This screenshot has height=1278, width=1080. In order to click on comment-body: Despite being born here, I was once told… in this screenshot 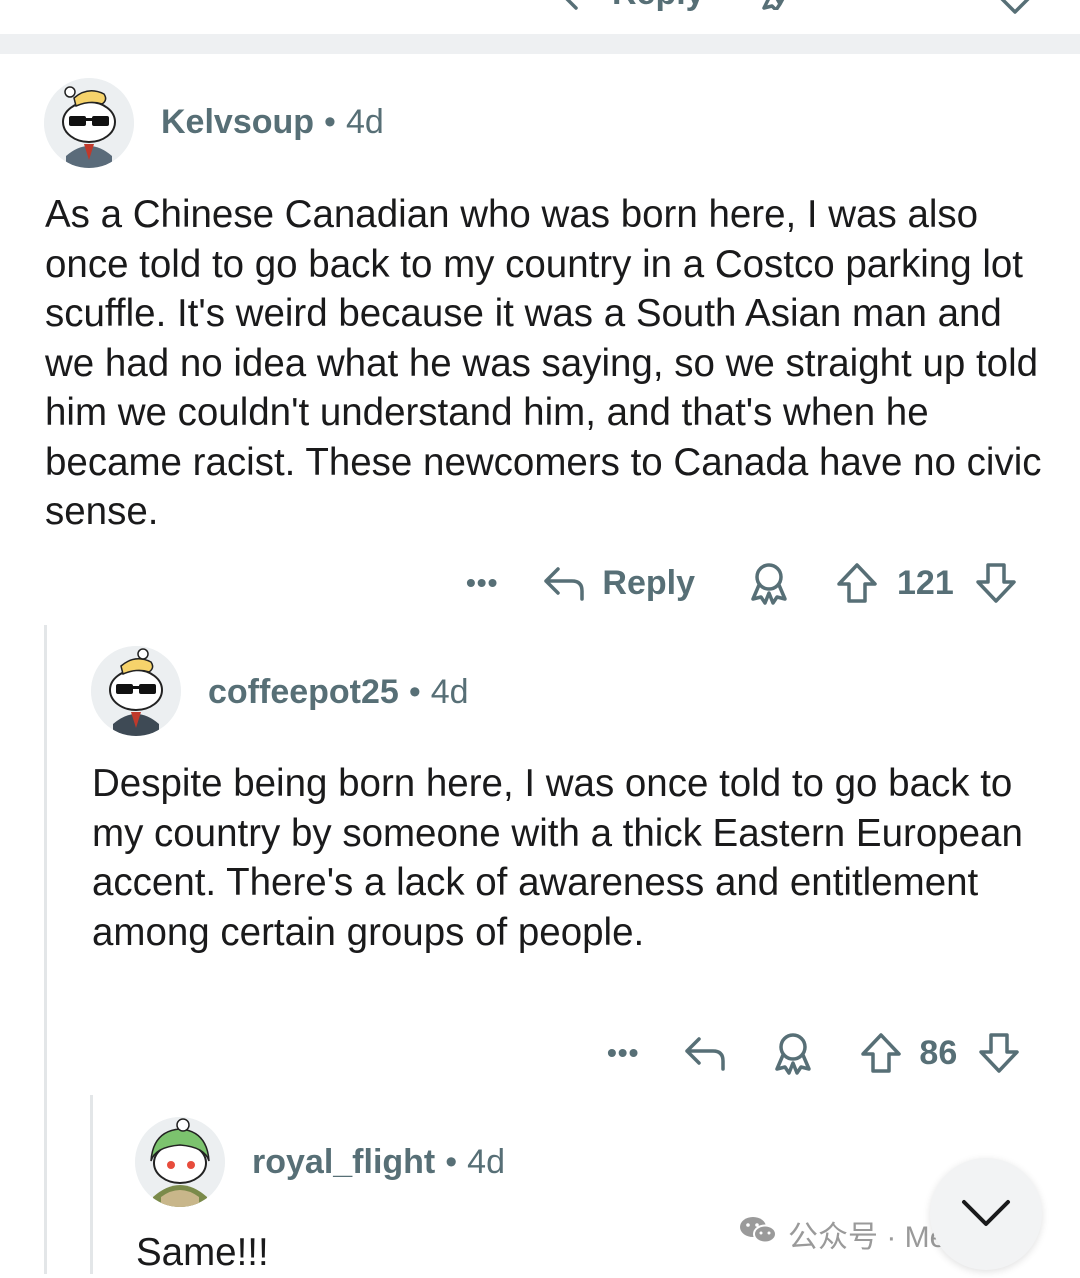, I will do `click(557, 858)`.